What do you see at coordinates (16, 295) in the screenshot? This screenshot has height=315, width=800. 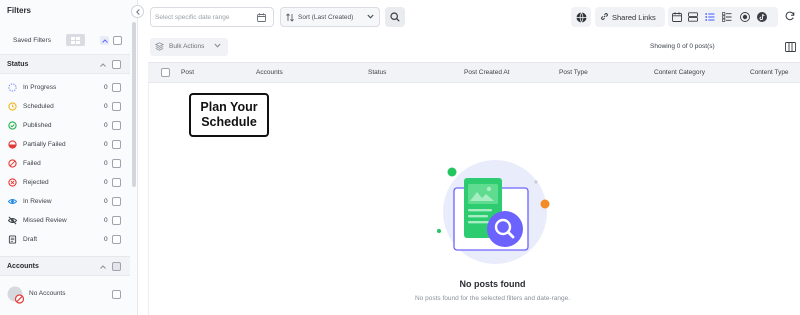 I see `avatar-blocked-icon` at bounding box center [16, 295].